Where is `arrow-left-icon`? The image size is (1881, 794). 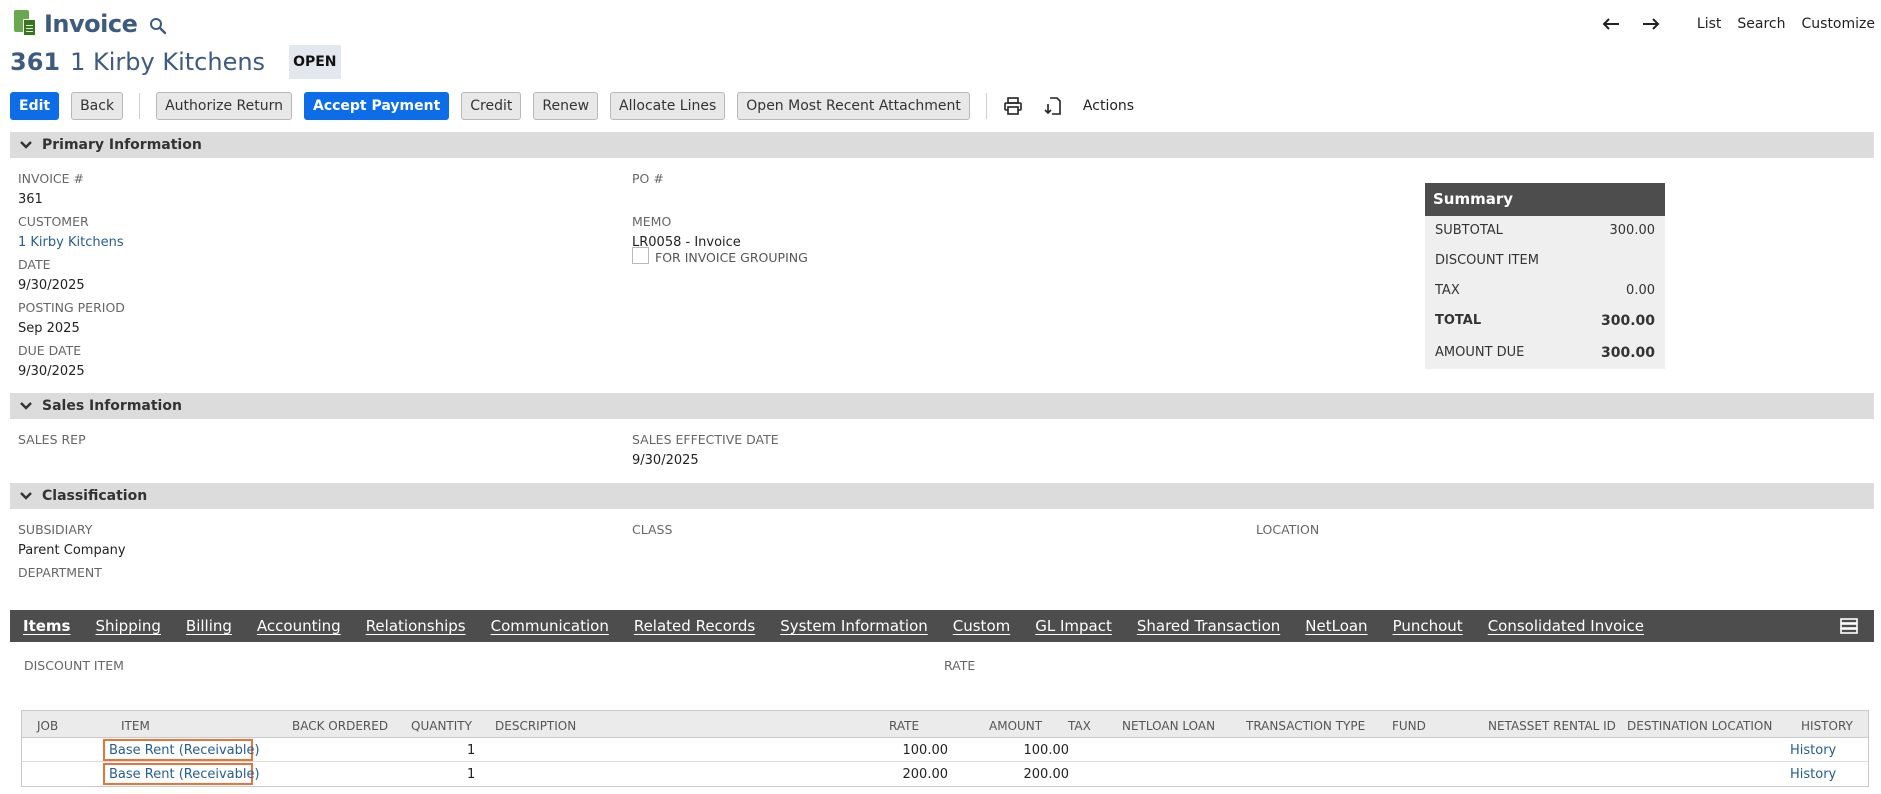 arrow-left-icon is located at coordinates (1611, 24).